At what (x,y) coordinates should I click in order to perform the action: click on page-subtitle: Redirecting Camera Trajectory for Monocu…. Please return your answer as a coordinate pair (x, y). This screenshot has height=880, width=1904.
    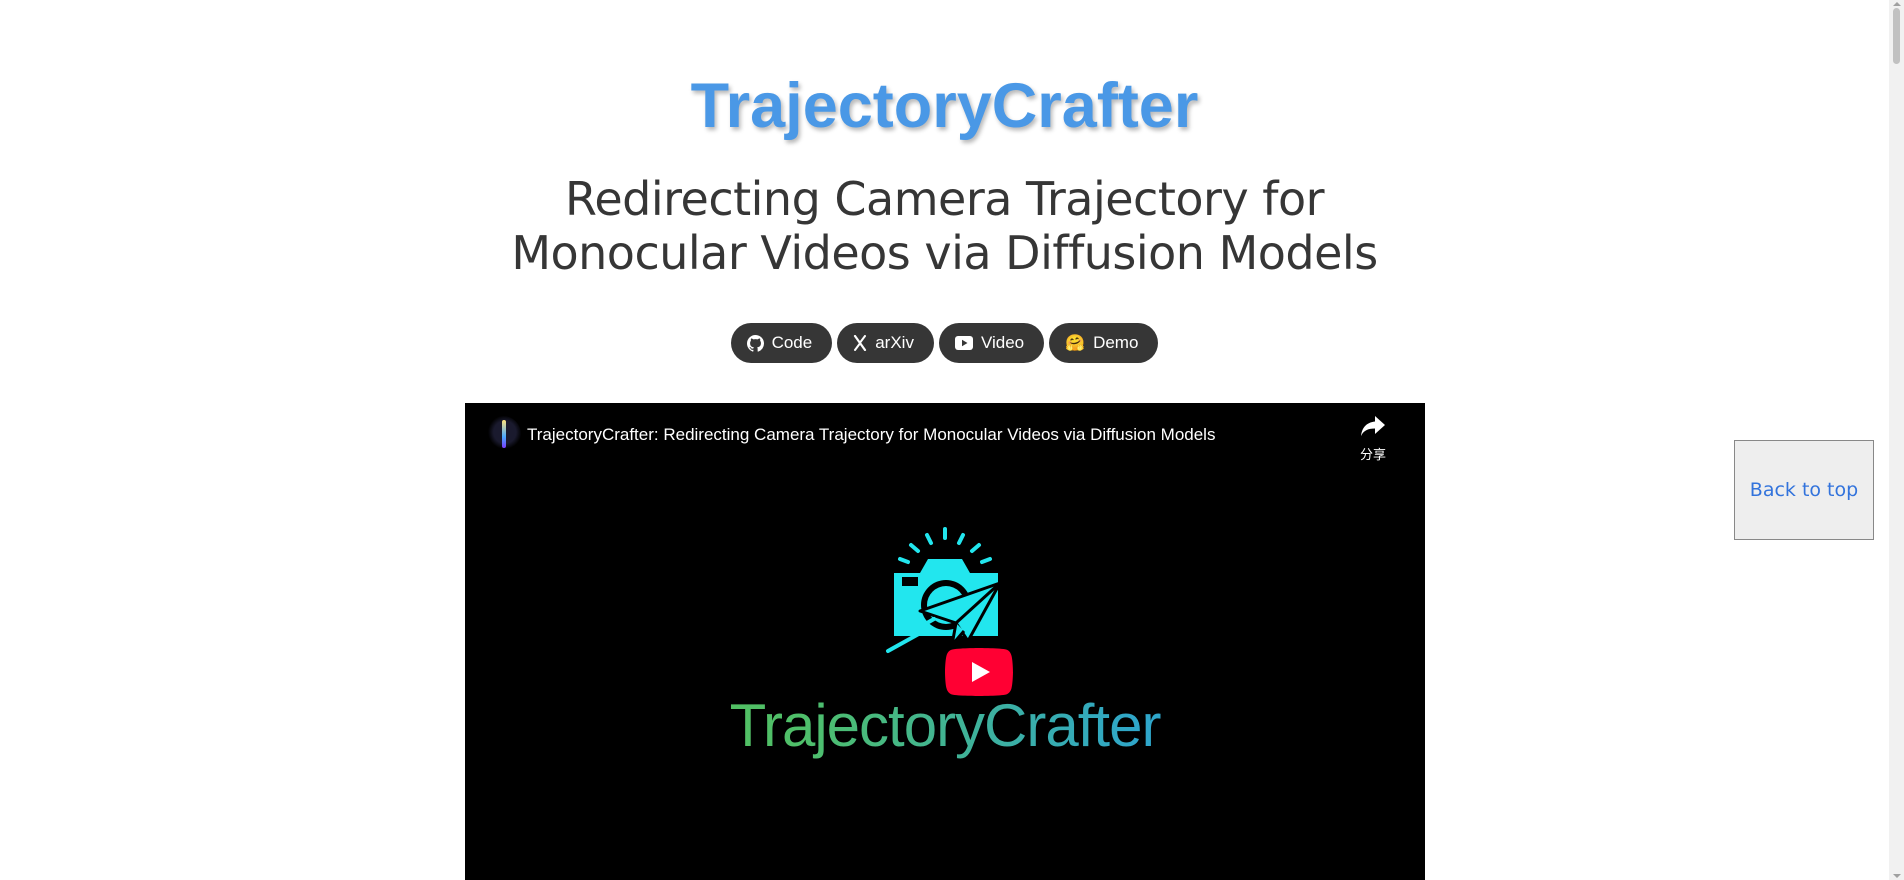
    Looking at the image, I should click on (944, 226).